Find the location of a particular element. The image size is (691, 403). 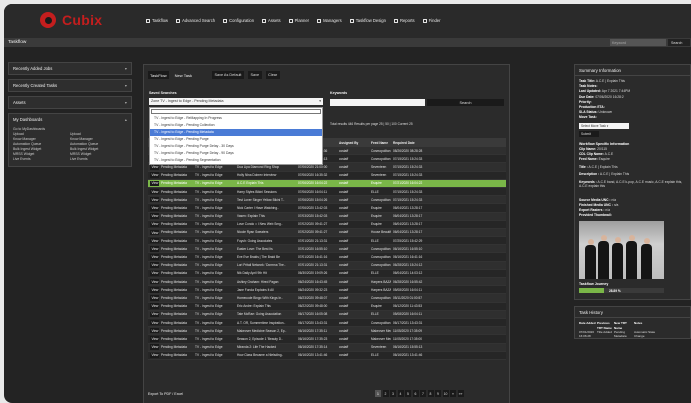

nav-item-managers: Managers is located at coordinates (329, 20).